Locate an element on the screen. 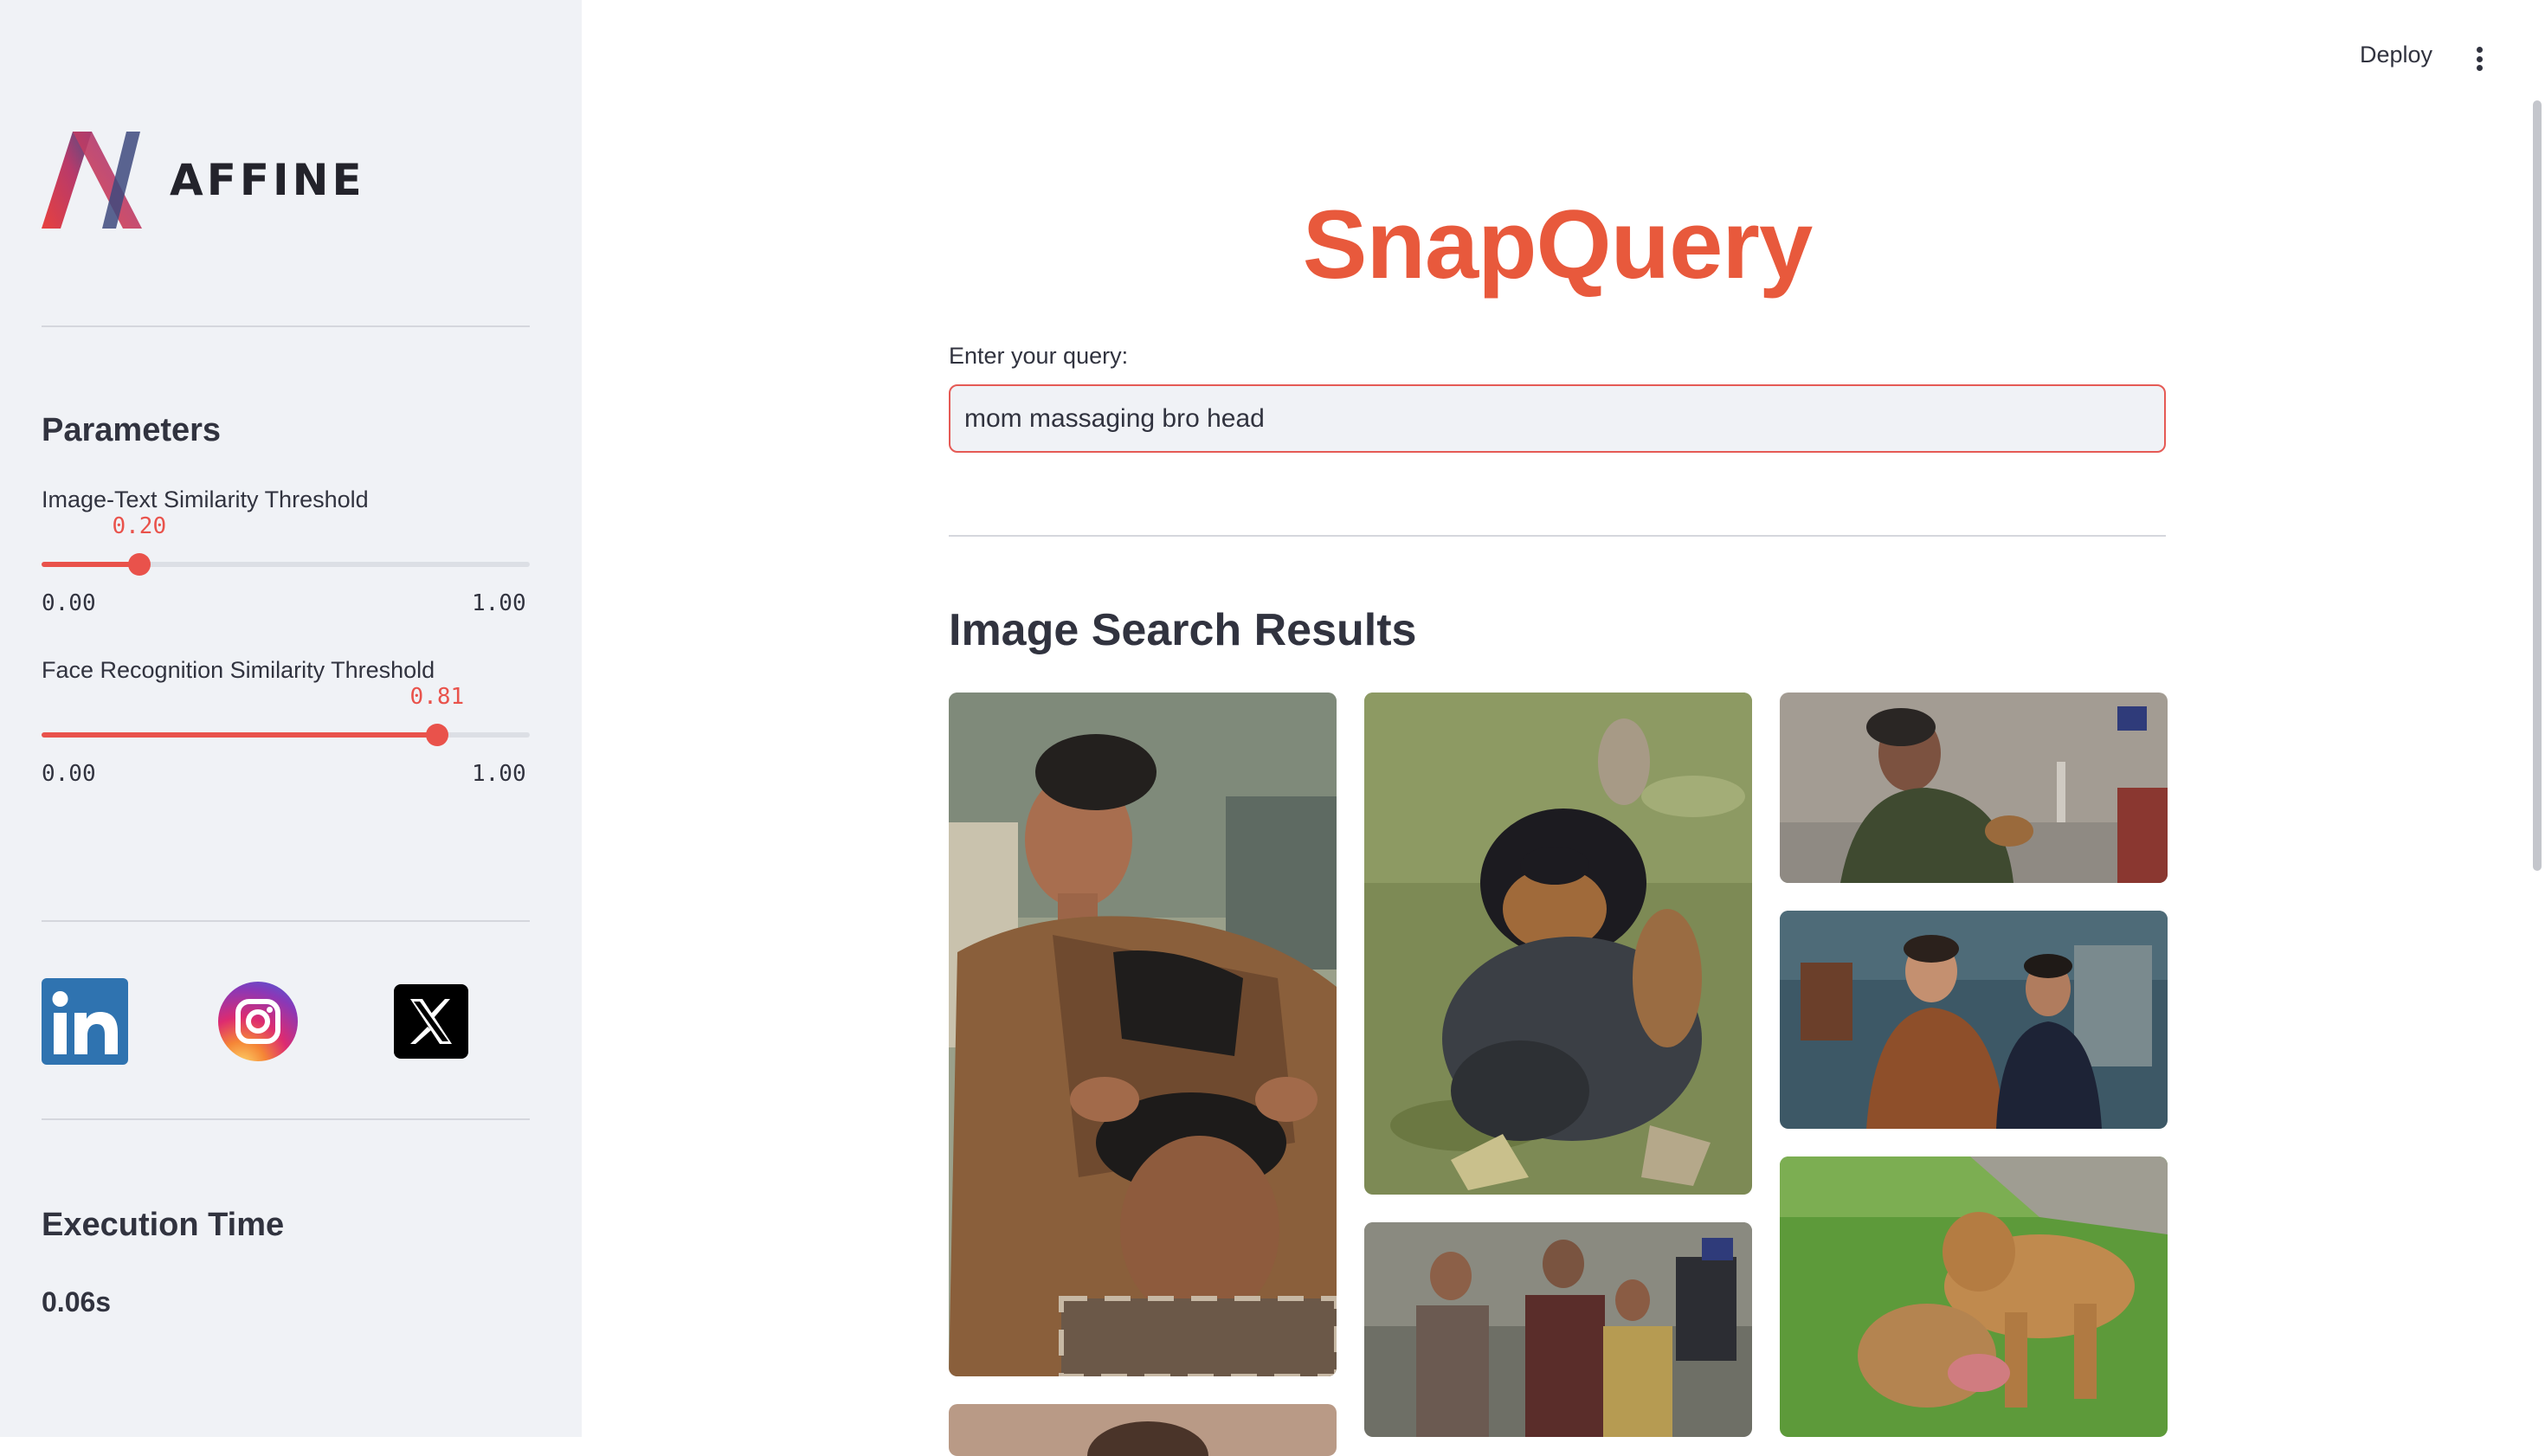  result-image-partial is located at coordinates (1143, 1430).